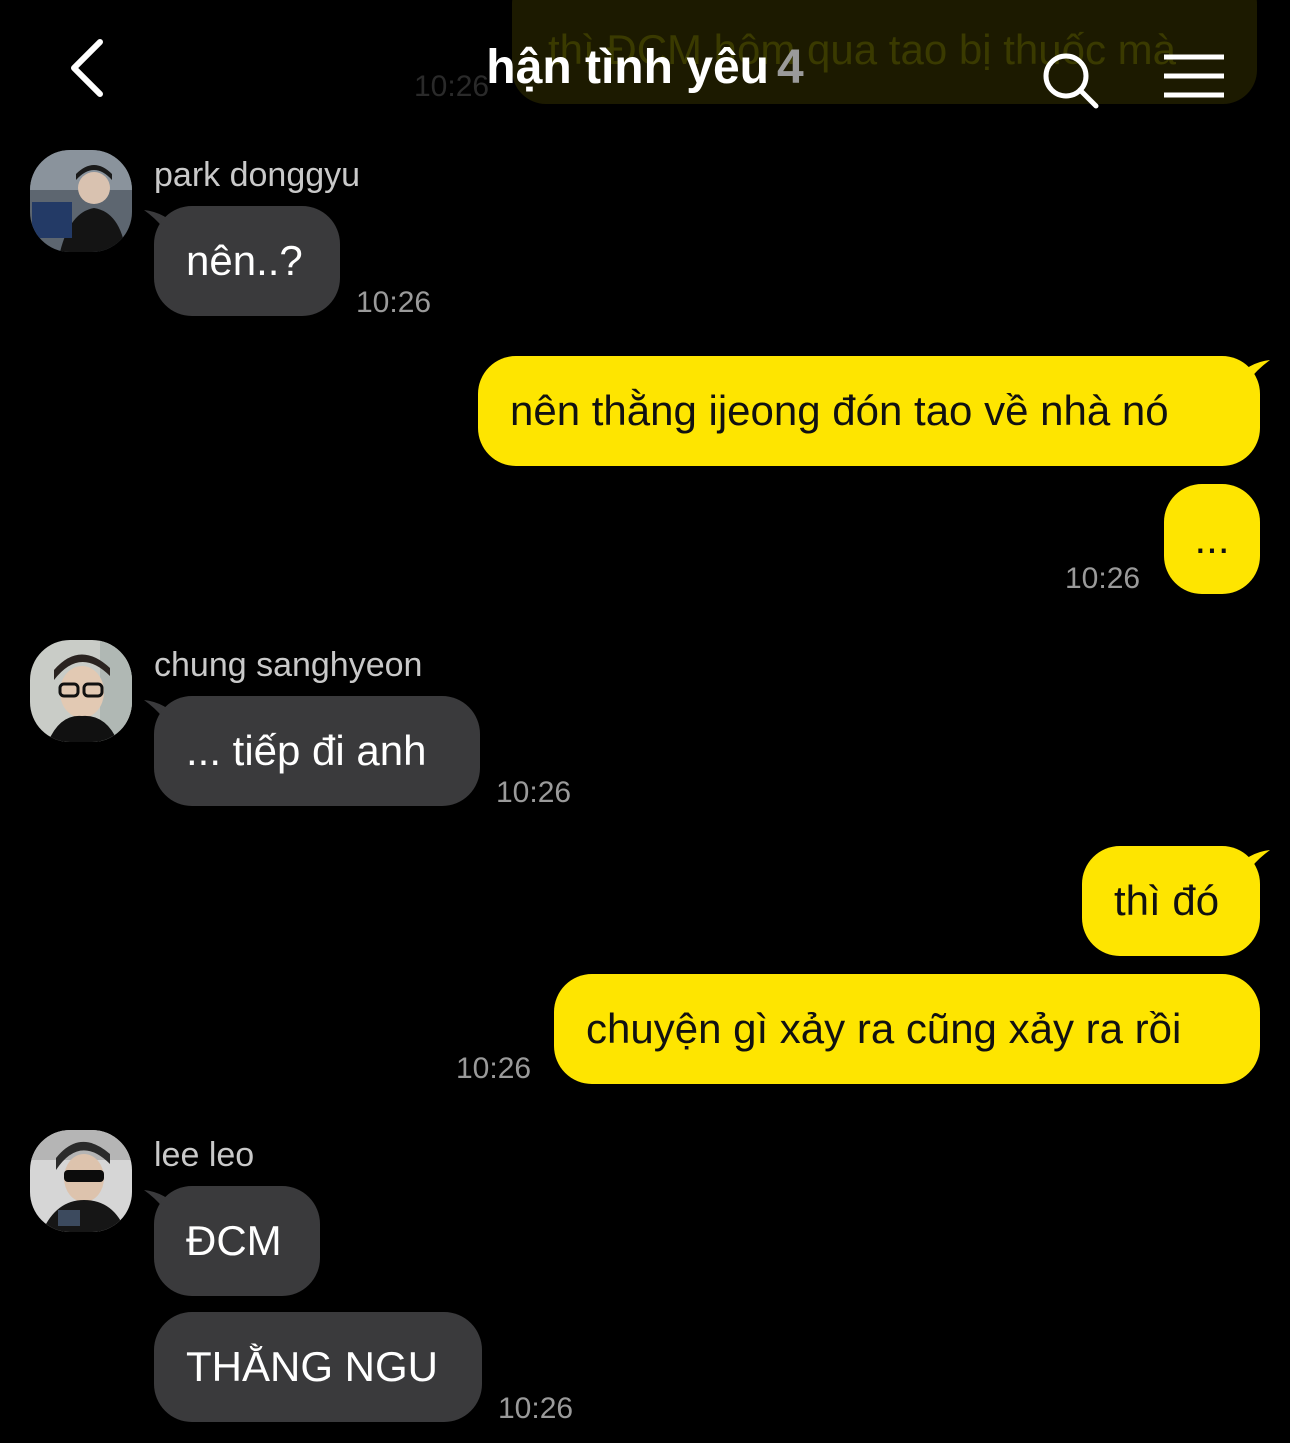 The image size is (1290, 1443). Describe the element at coordinates (907, 1029) in the screenshot. I see `message-bubble-outgoing: chuyện gì xảy ra cũng xảy ra rồi` at that location.